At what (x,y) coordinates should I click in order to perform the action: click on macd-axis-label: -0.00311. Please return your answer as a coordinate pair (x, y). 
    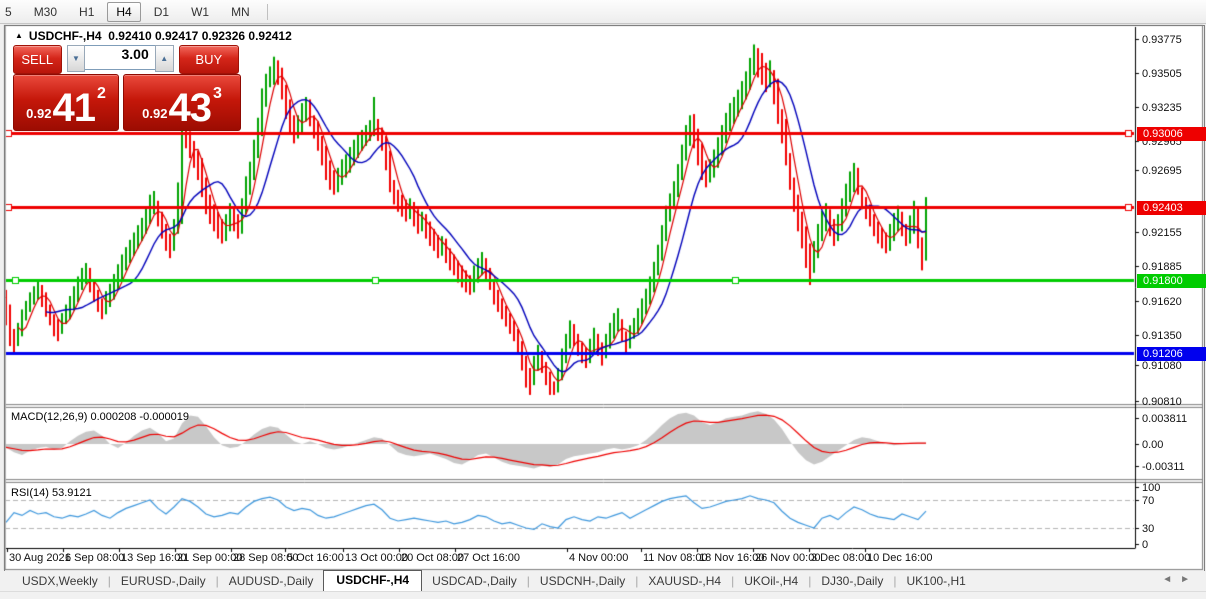
    Looking at the image, I should click on (1163, 467).